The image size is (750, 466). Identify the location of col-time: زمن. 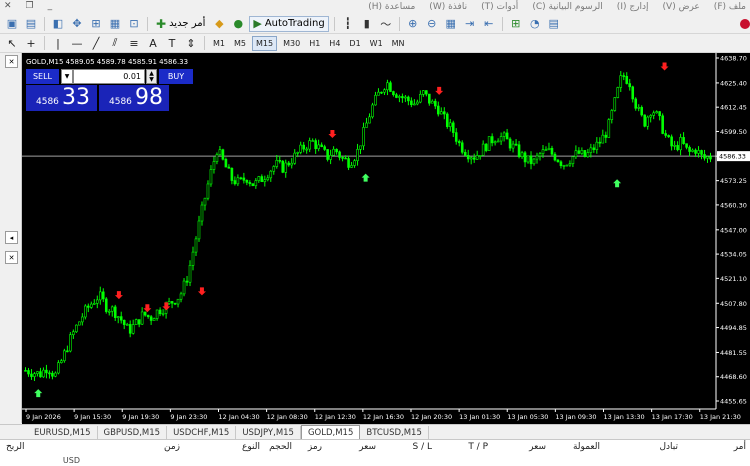
(172, 447).